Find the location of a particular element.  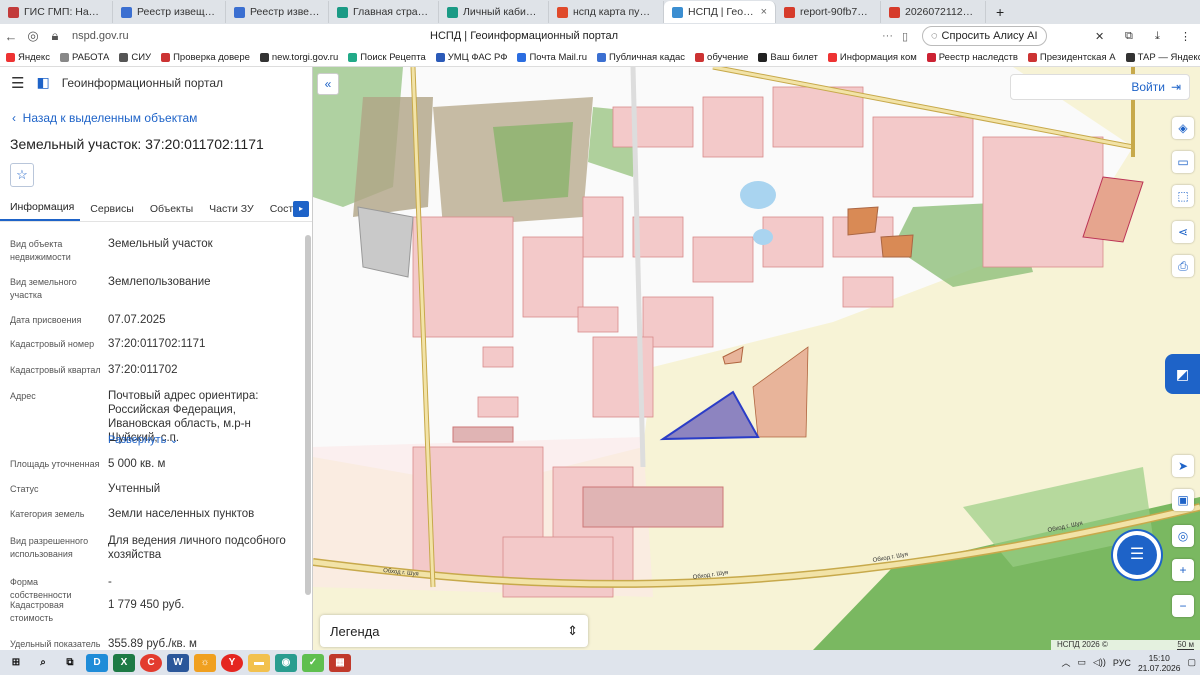

app-red-icon: ▦ is located at coordinates (340, 662).